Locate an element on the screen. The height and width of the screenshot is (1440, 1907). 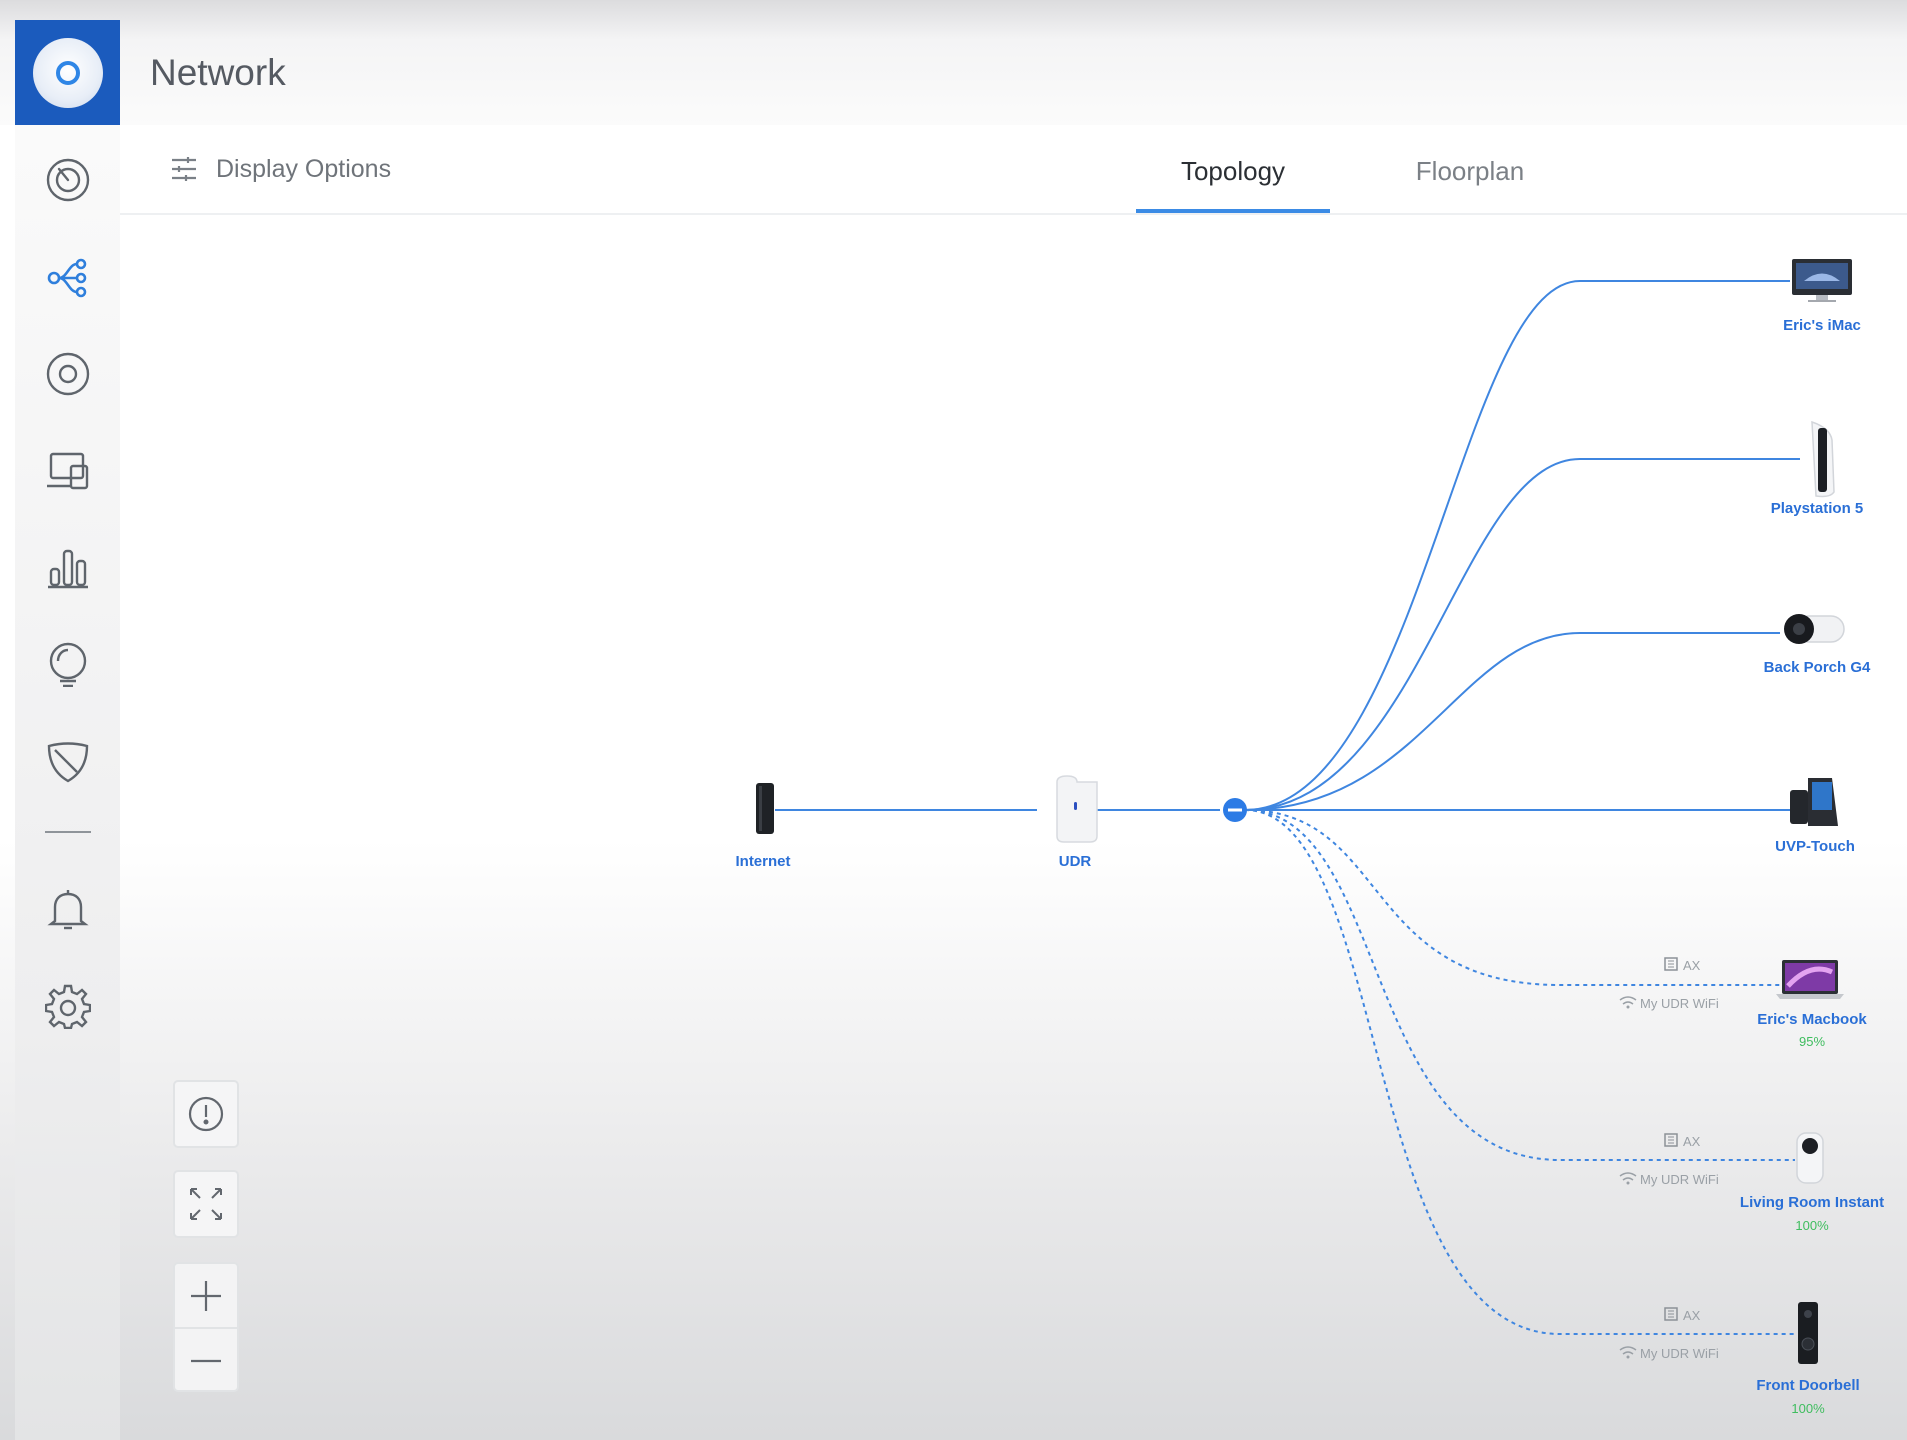
udr-router-icon is located at coordinates (1077, 809).